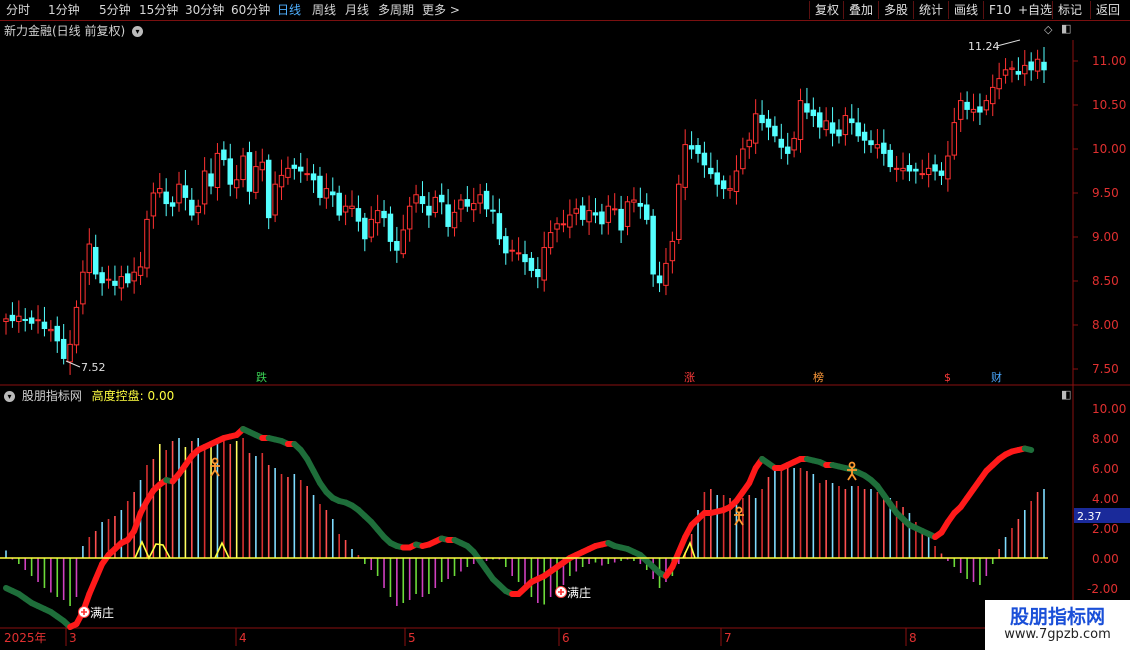 The image size is (1130, 650). I want to click on indicator-tick: 4.00, so click(1105, 499).